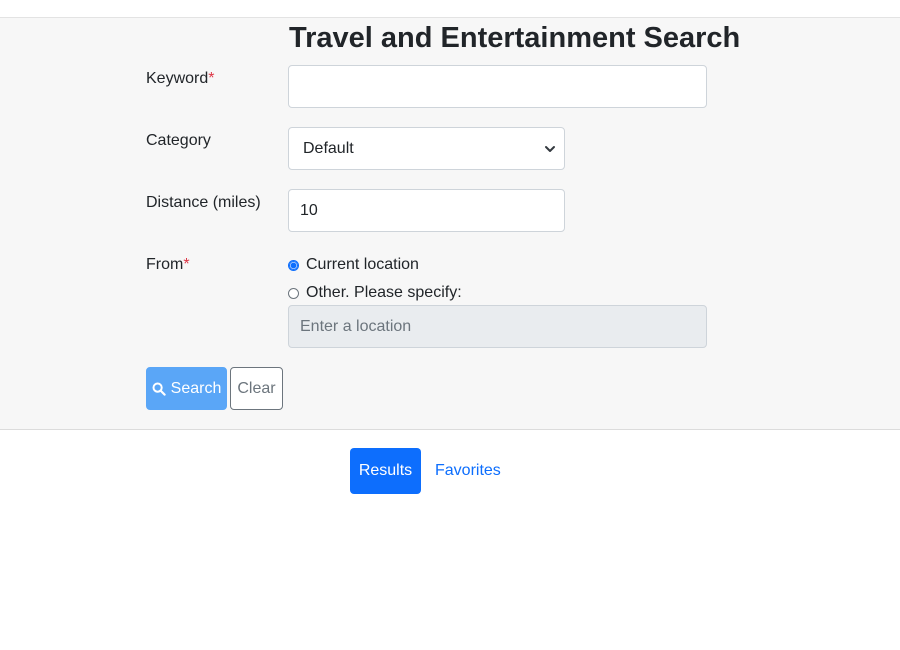  I want to click on search-button: Search, so click(186, 388).